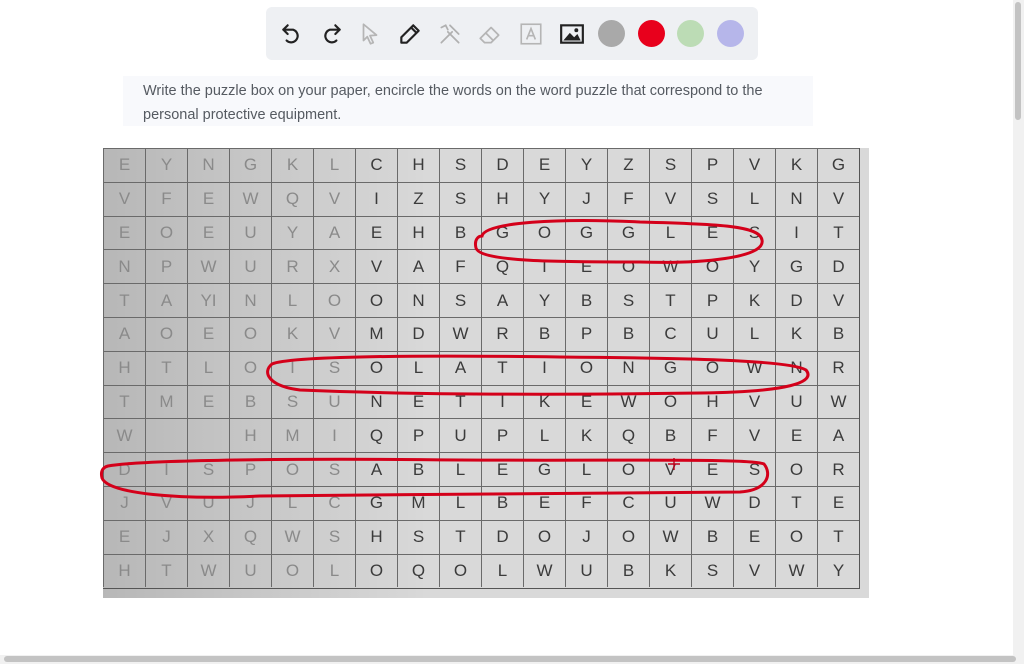  Describe the element at coordinates (1018, 61) in the screenshot. I see `vertical-scroll-thumb` at that location.